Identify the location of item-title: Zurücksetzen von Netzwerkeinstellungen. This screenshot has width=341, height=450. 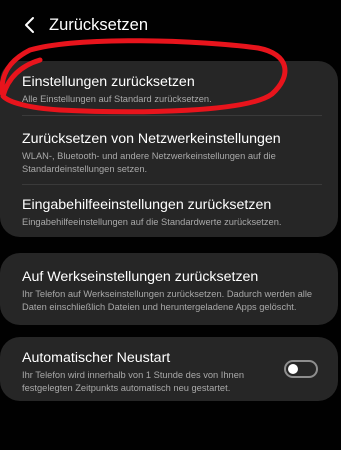
(151, 139).